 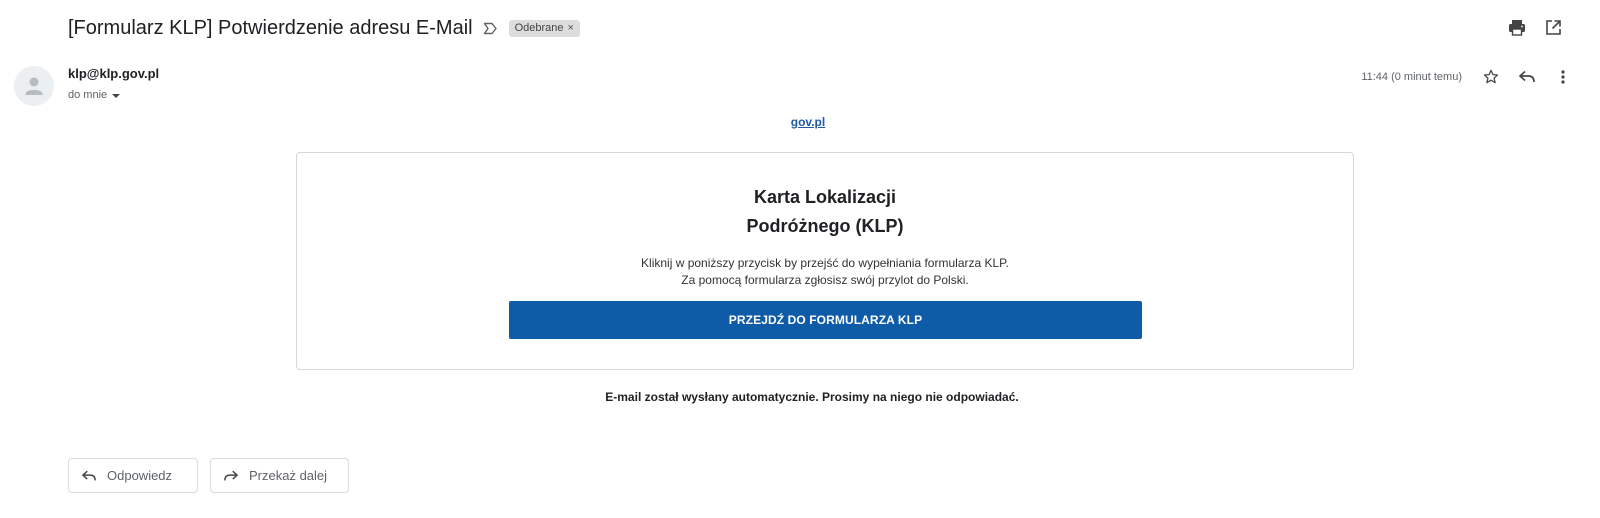 I want to click on forward-button-label: Przekaż dalej, so click(x=288, y=475).